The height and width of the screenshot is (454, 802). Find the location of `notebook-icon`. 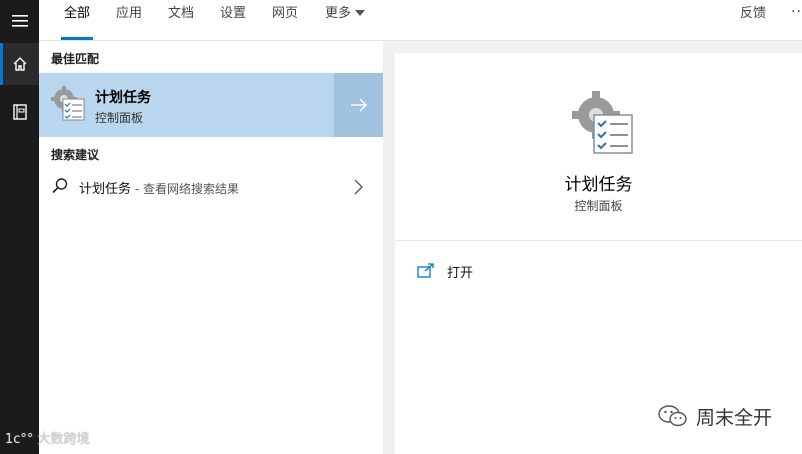

notebook-icon is located at coordinates (19, 112).